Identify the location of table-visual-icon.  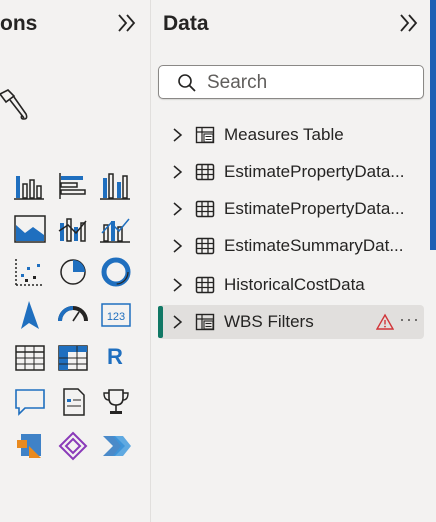
(30, 358).